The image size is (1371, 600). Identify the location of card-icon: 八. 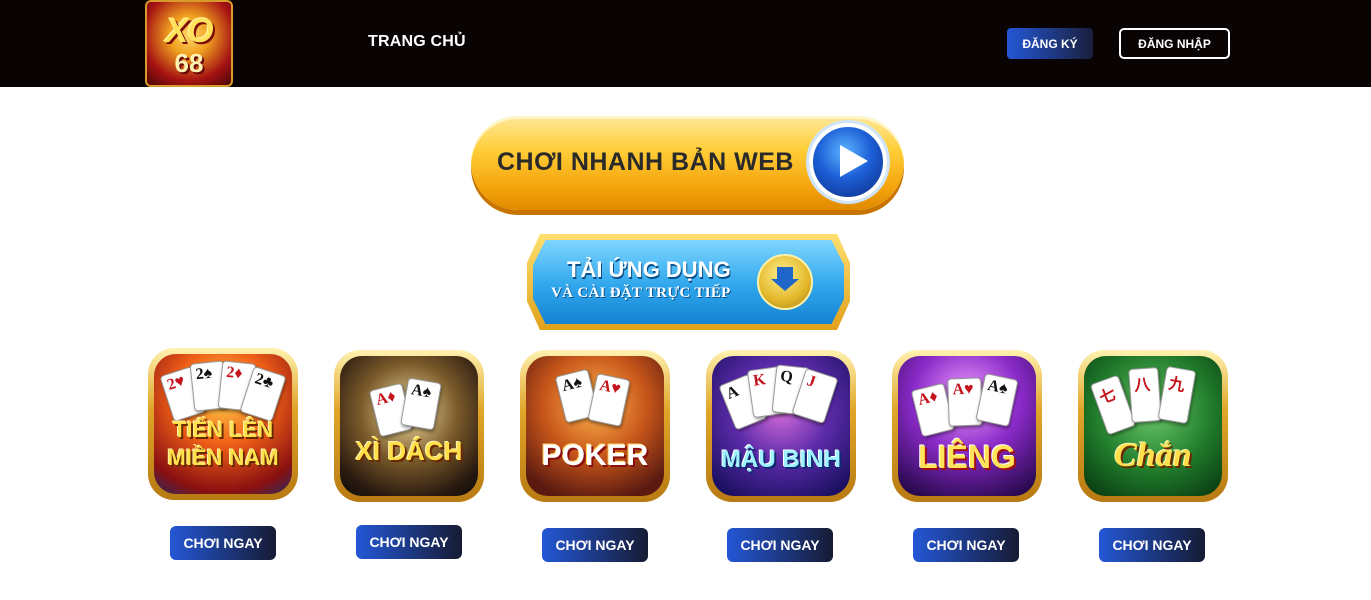
(1145, 395).